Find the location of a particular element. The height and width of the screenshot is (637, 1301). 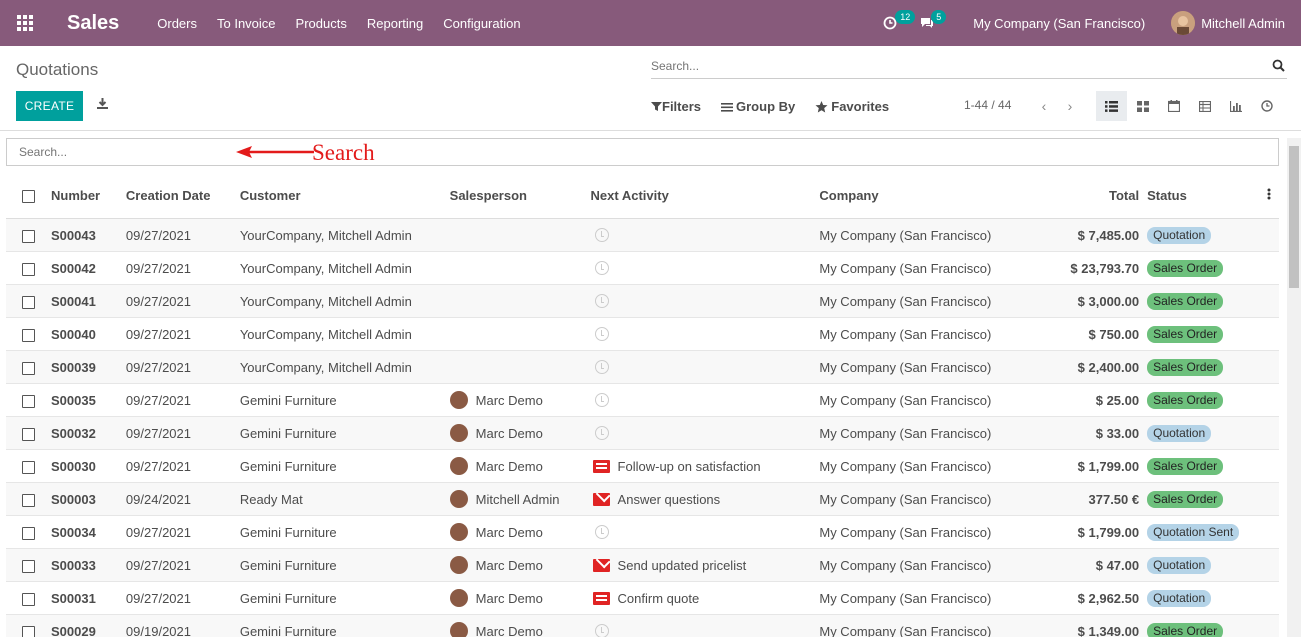

order-number: S00040 is located at coordinates (73, 334).